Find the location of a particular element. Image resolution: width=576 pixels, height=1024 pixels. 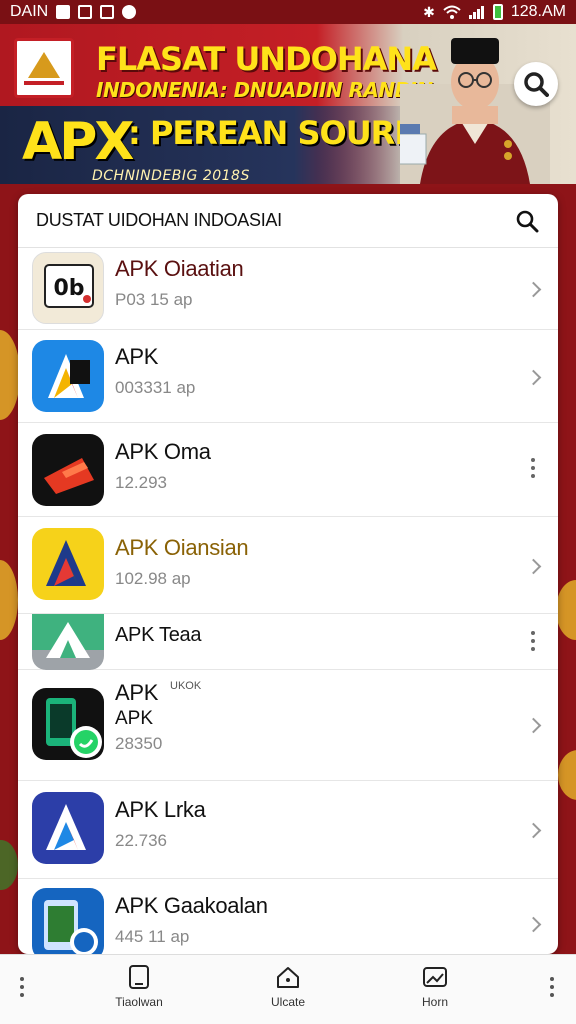

list-search-button is located at coordinates (527, 221).